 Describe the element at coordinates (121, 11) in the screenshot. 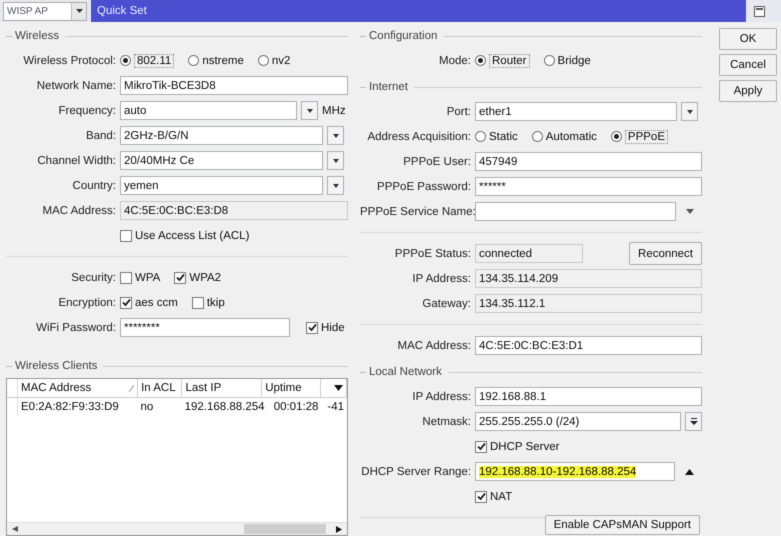

I see `window-title: Quick Set` at that location.